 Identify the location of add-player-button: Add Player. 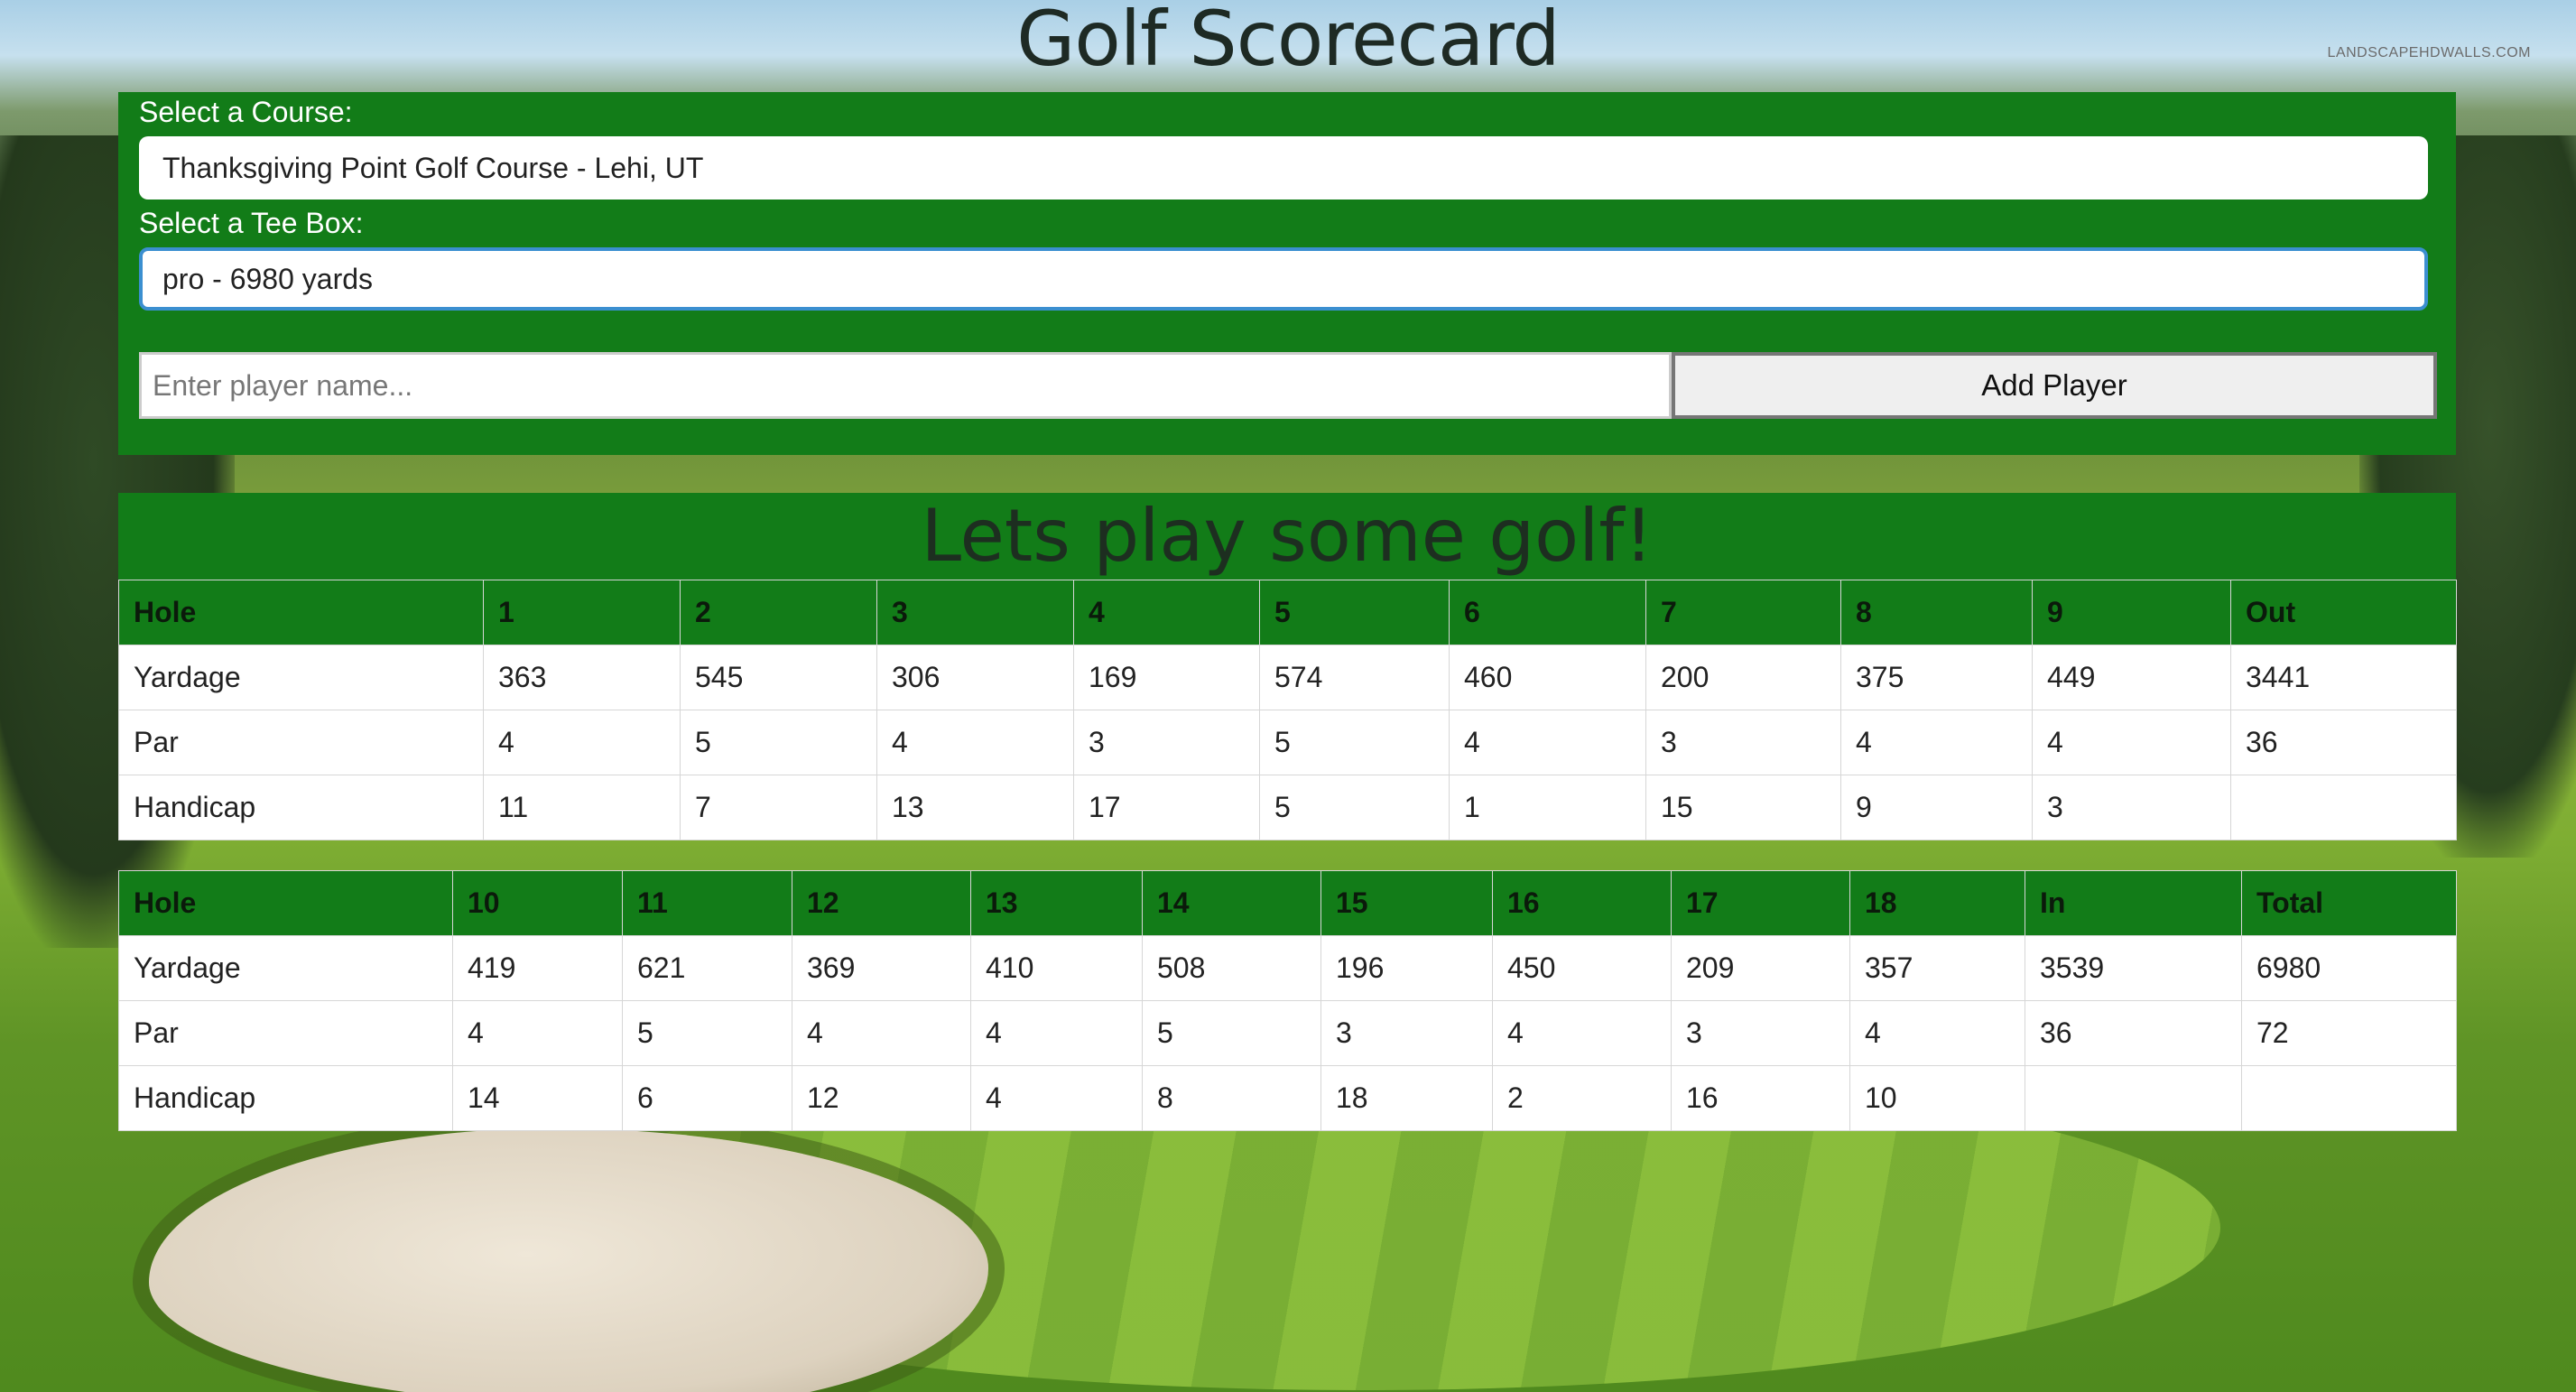
(2055, 385).